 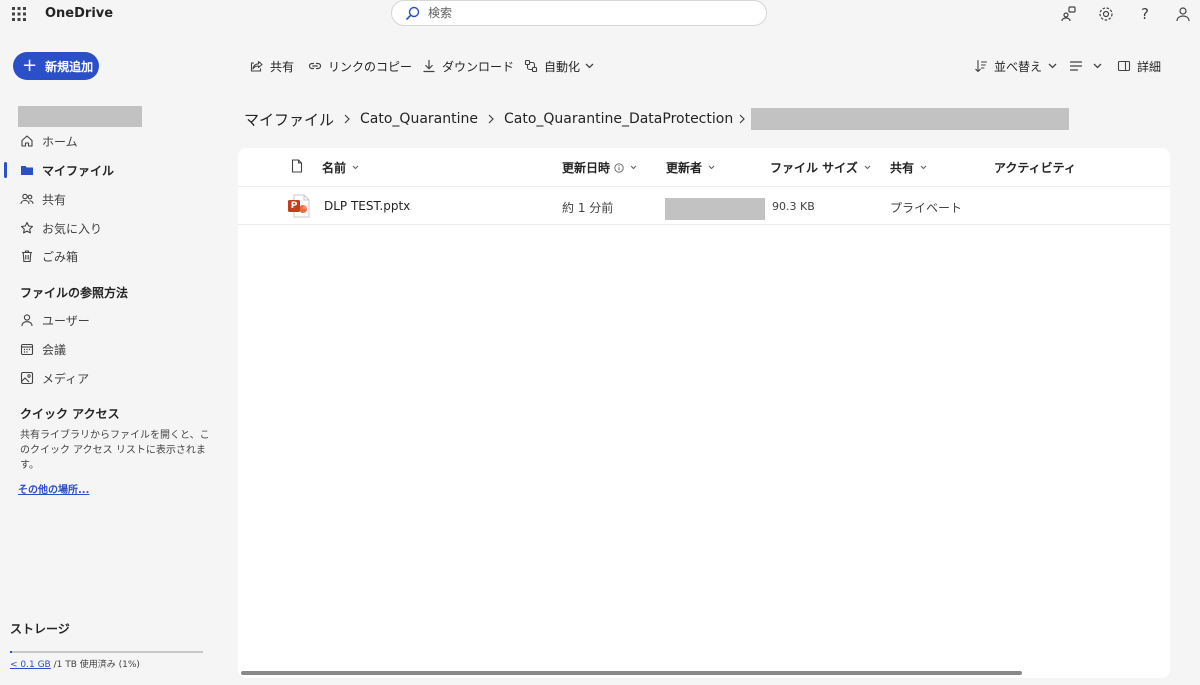 I want to click on details-pane-icon, so click(x=1124, y=66).